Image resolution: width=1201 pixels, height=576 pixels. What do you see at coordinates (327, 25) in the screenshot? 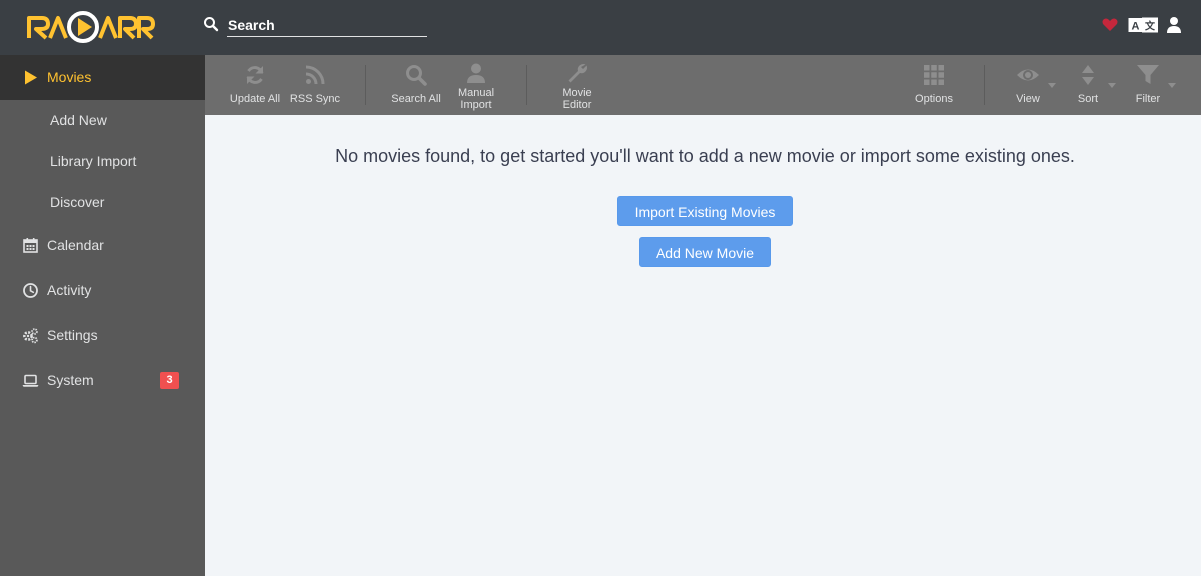
I see `search-input` at bounding box center [327, 25].